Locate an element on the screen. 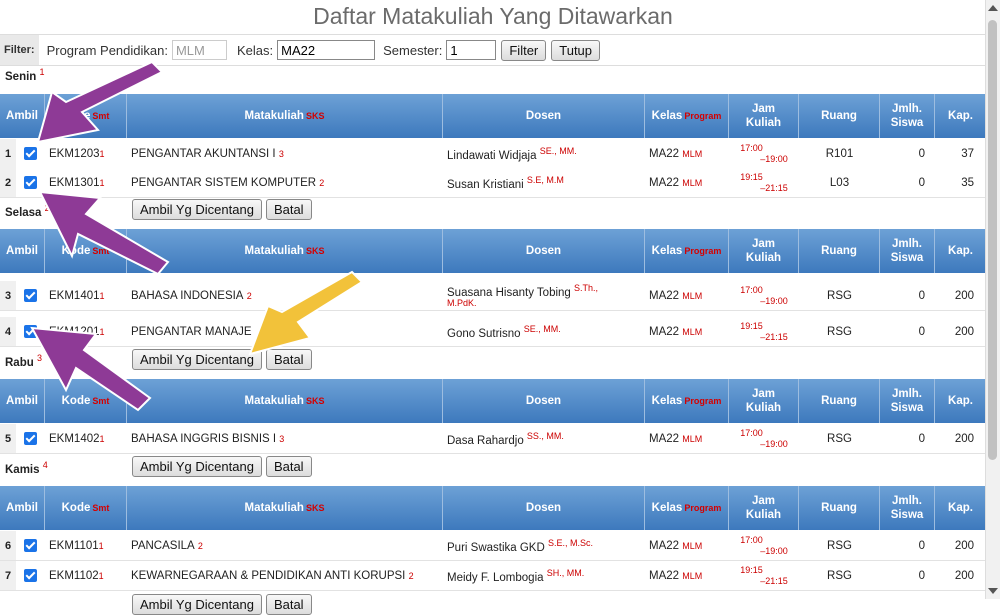  vertical-scrollbar is located at coordinates (992, 299).